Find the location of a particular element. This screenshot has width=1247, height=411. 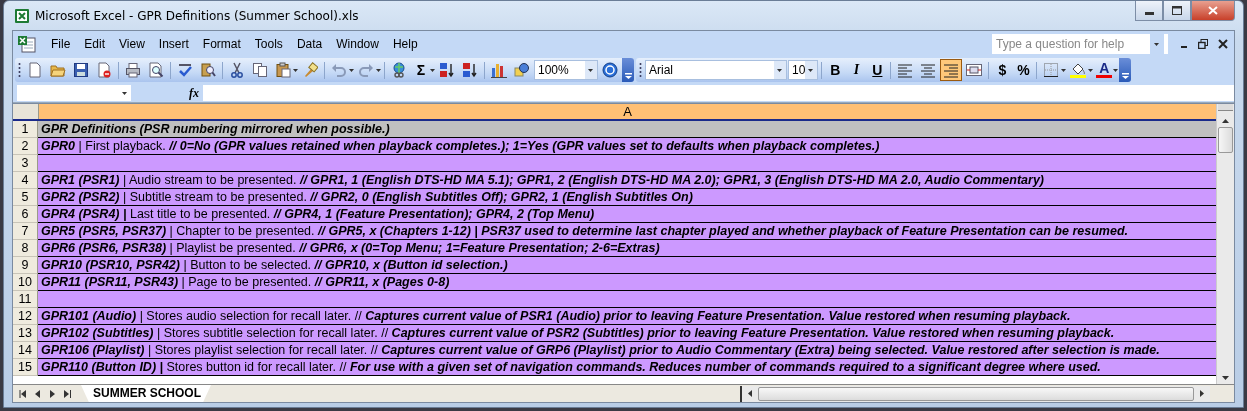

table-cell: GPR Definitions (PSR numbering mirrored when possible.) is located at coordinates (627, 129).